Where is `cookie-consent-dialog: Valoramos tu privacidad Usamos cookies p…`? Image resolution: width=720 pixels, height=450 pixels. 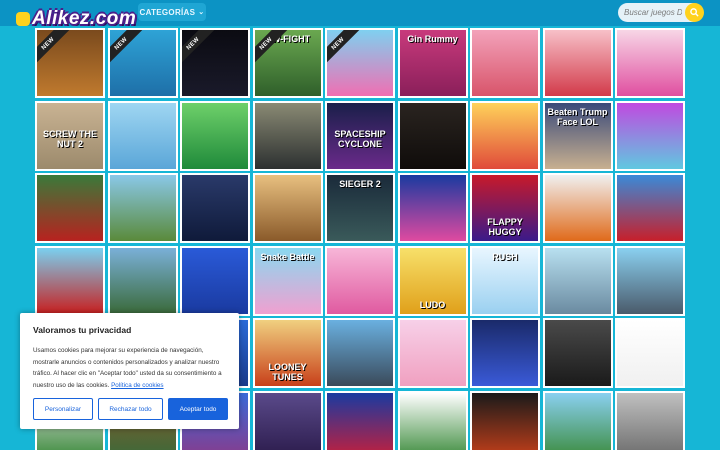
cookie-consent-dialog: Valoramos tu privacidad Usamos cookies p… is located at coordinates (129, 371).